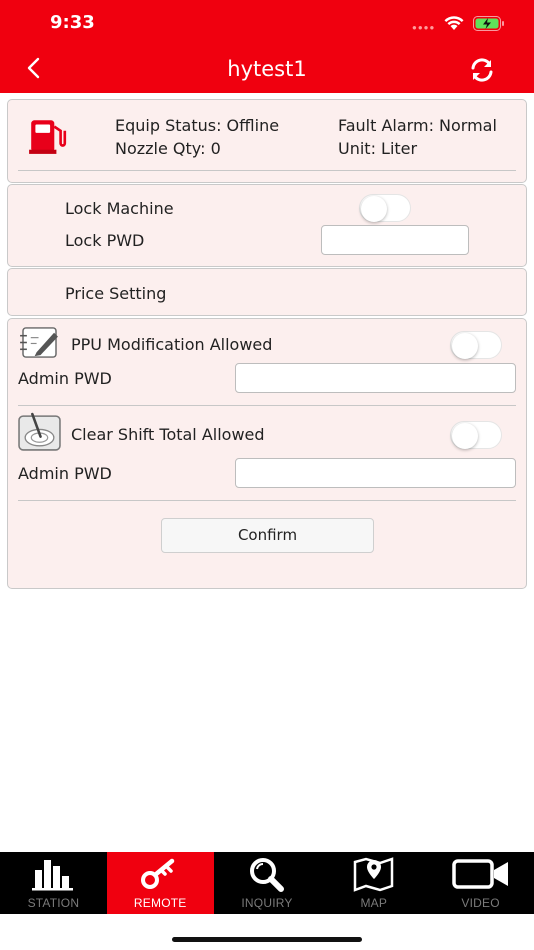 The width and height of the screenshot is (534, 950). I want to click on lock-panel: Lock Machine Lock PWD, so click(267, 225).